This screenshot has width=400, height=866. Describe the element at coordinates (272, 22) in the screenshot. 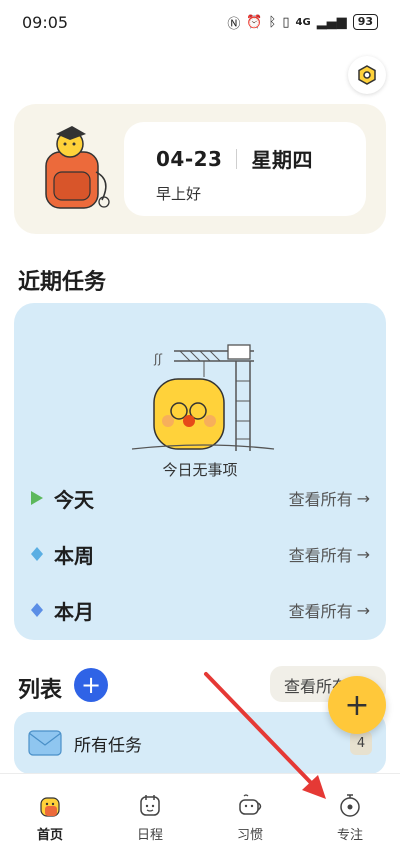

I see `bluetooth-icon: ᛒ` at that location.